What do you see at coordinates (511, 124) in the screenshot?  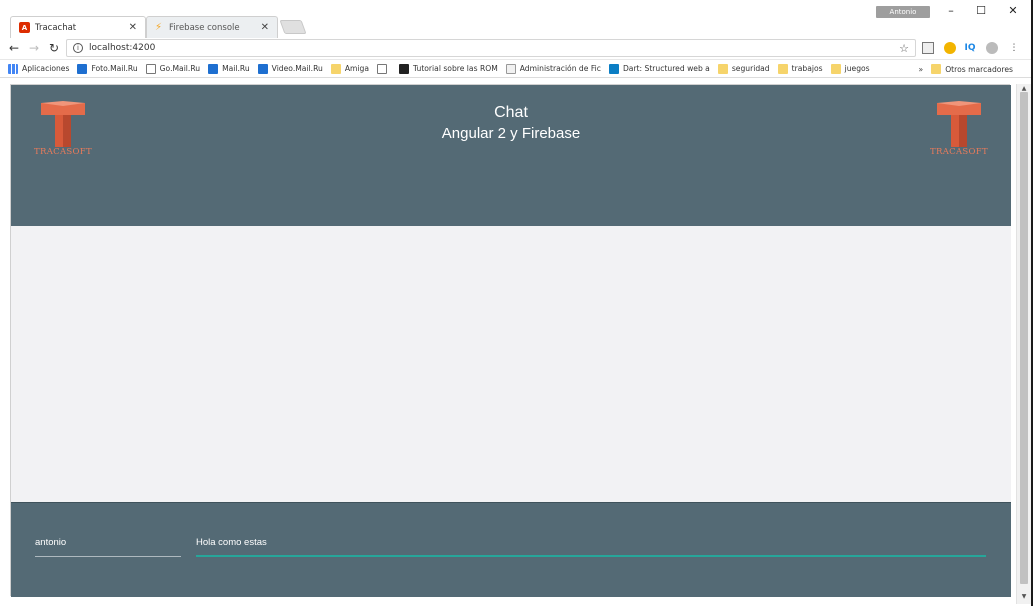 I see `title-block: Chat Angular 2 y Firebase` at bounding box center [511, 124].